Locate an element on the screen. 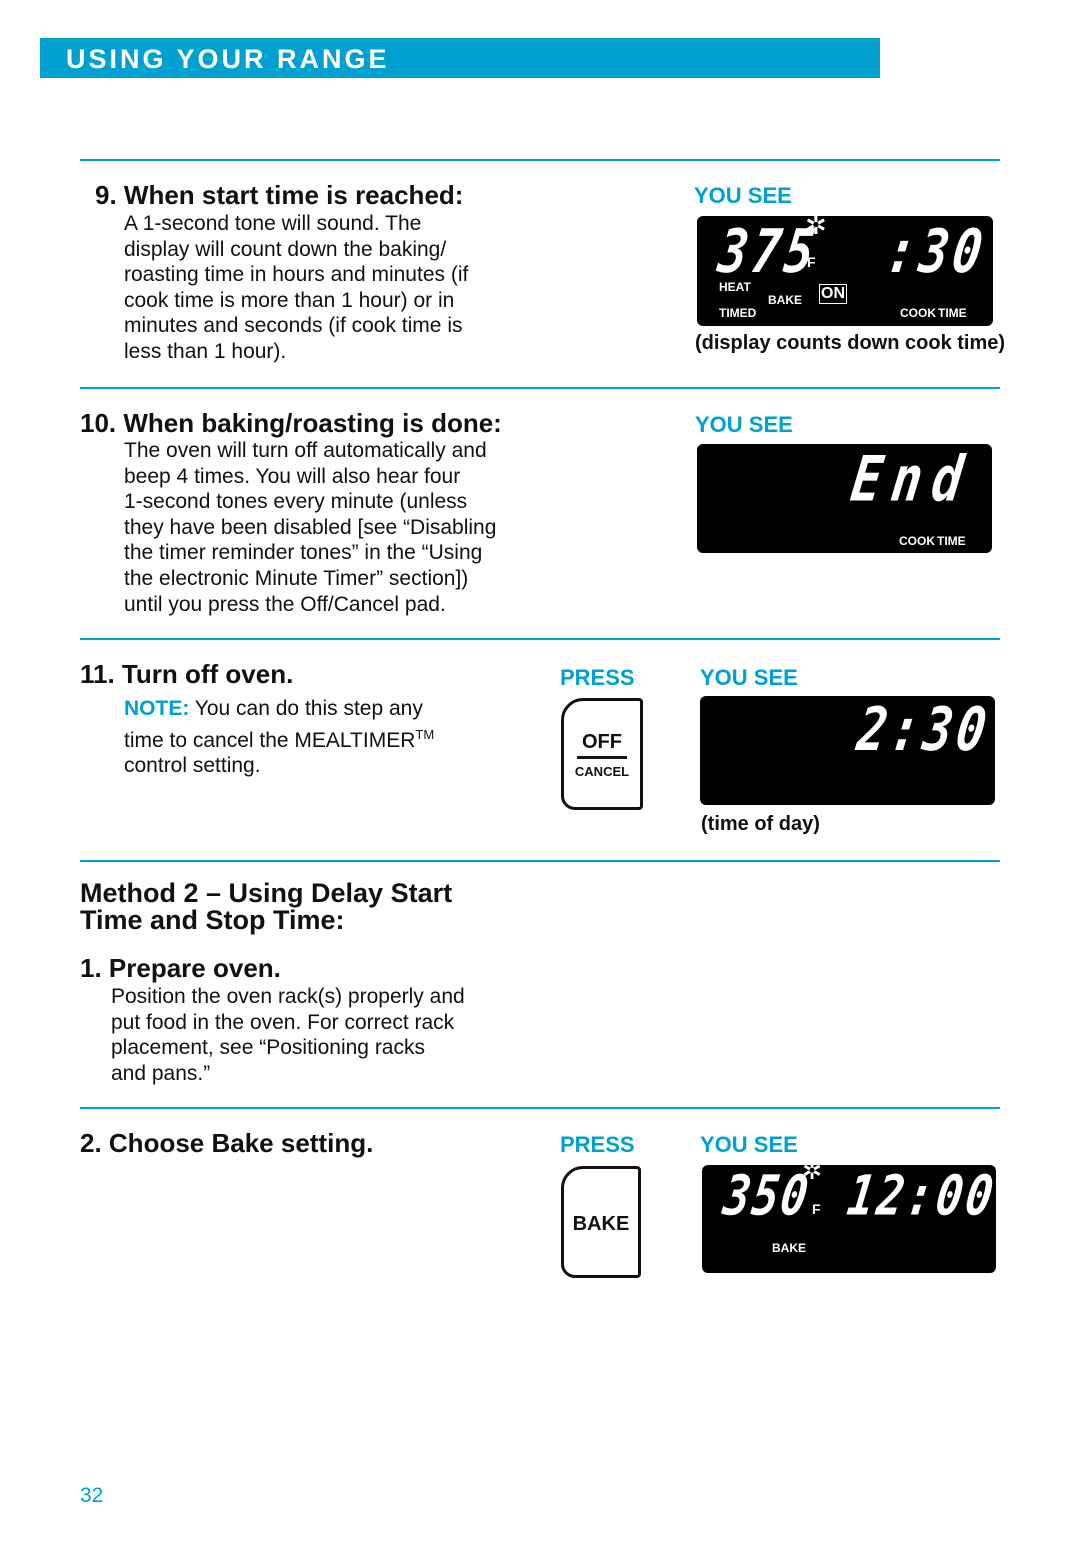 This screenshot has width=1080, height=1560. display-caption: (display counts down cook time) is located at coordinates (850, 343).